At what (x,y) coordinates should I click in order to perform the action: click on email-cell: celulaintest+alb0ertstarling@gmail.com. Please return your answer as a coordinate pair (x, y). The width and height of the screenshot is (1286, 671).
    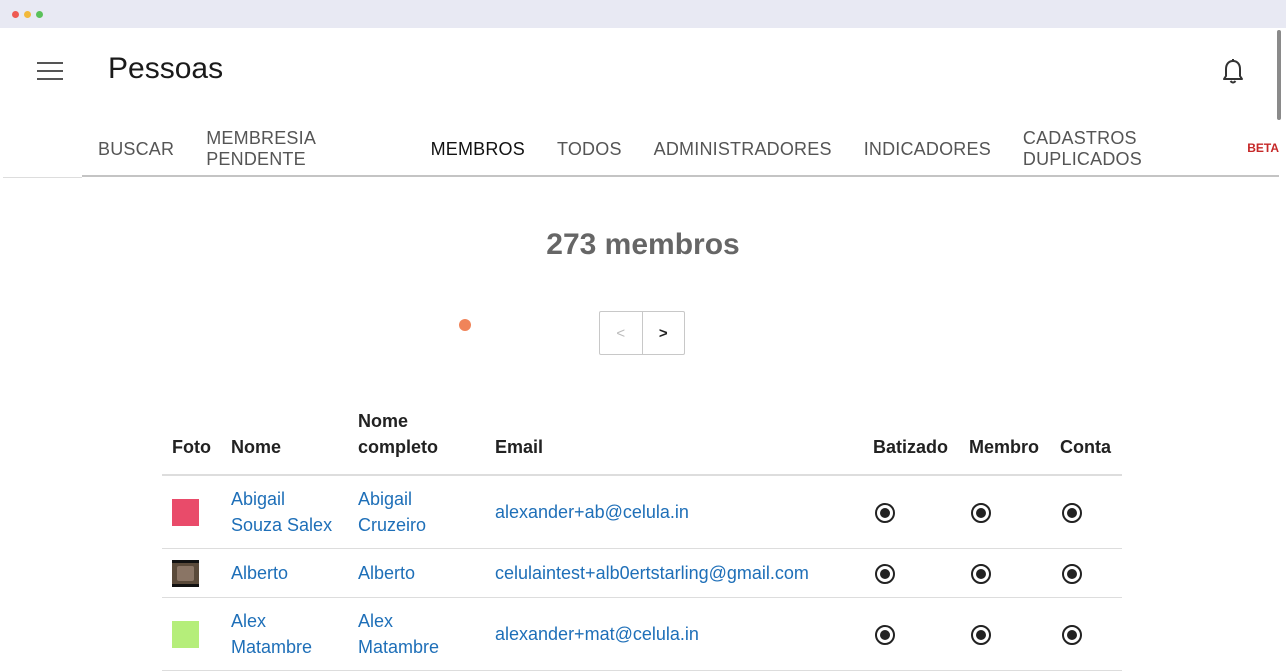
    Looking at the image, I should click on (674, 573).